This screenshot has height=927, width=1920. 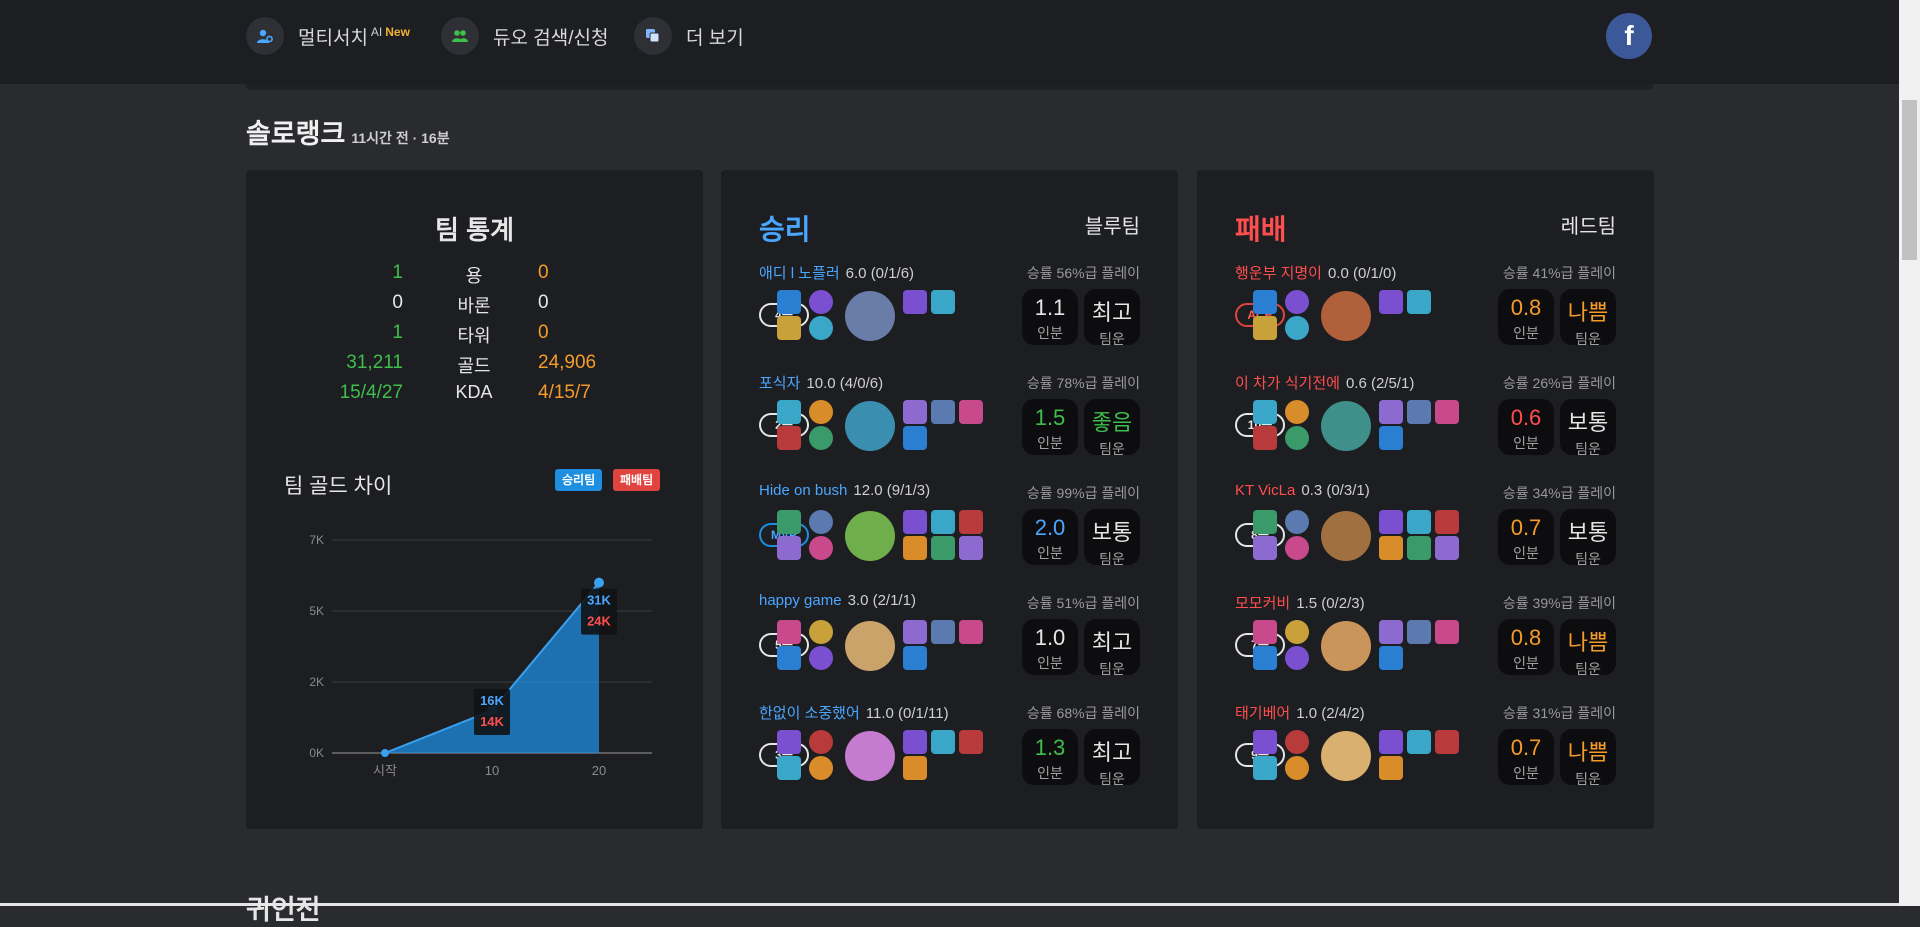 I want to click on multi-search-nav: 멀티서치 AI New, so click(x=328, y=36).